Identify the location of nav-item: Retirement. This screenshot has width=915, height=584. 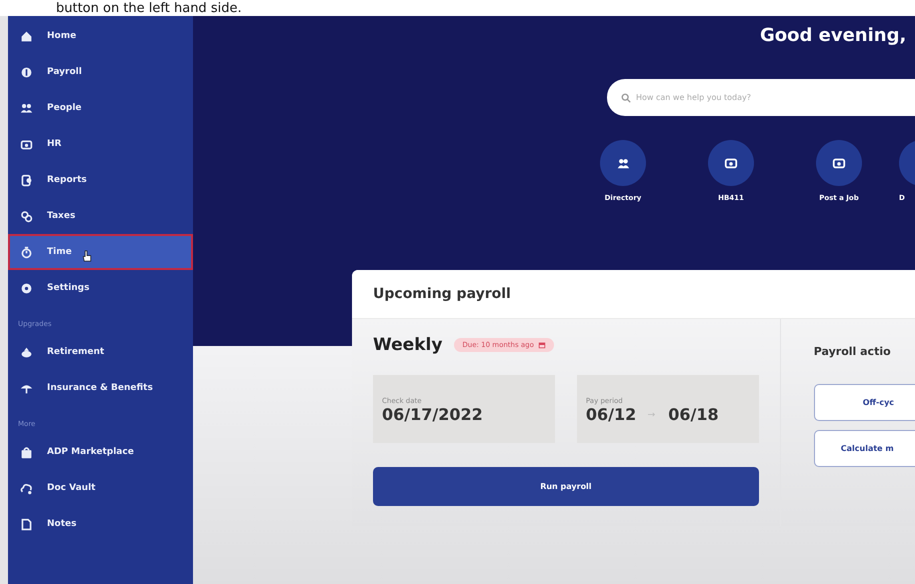
(100, 352).